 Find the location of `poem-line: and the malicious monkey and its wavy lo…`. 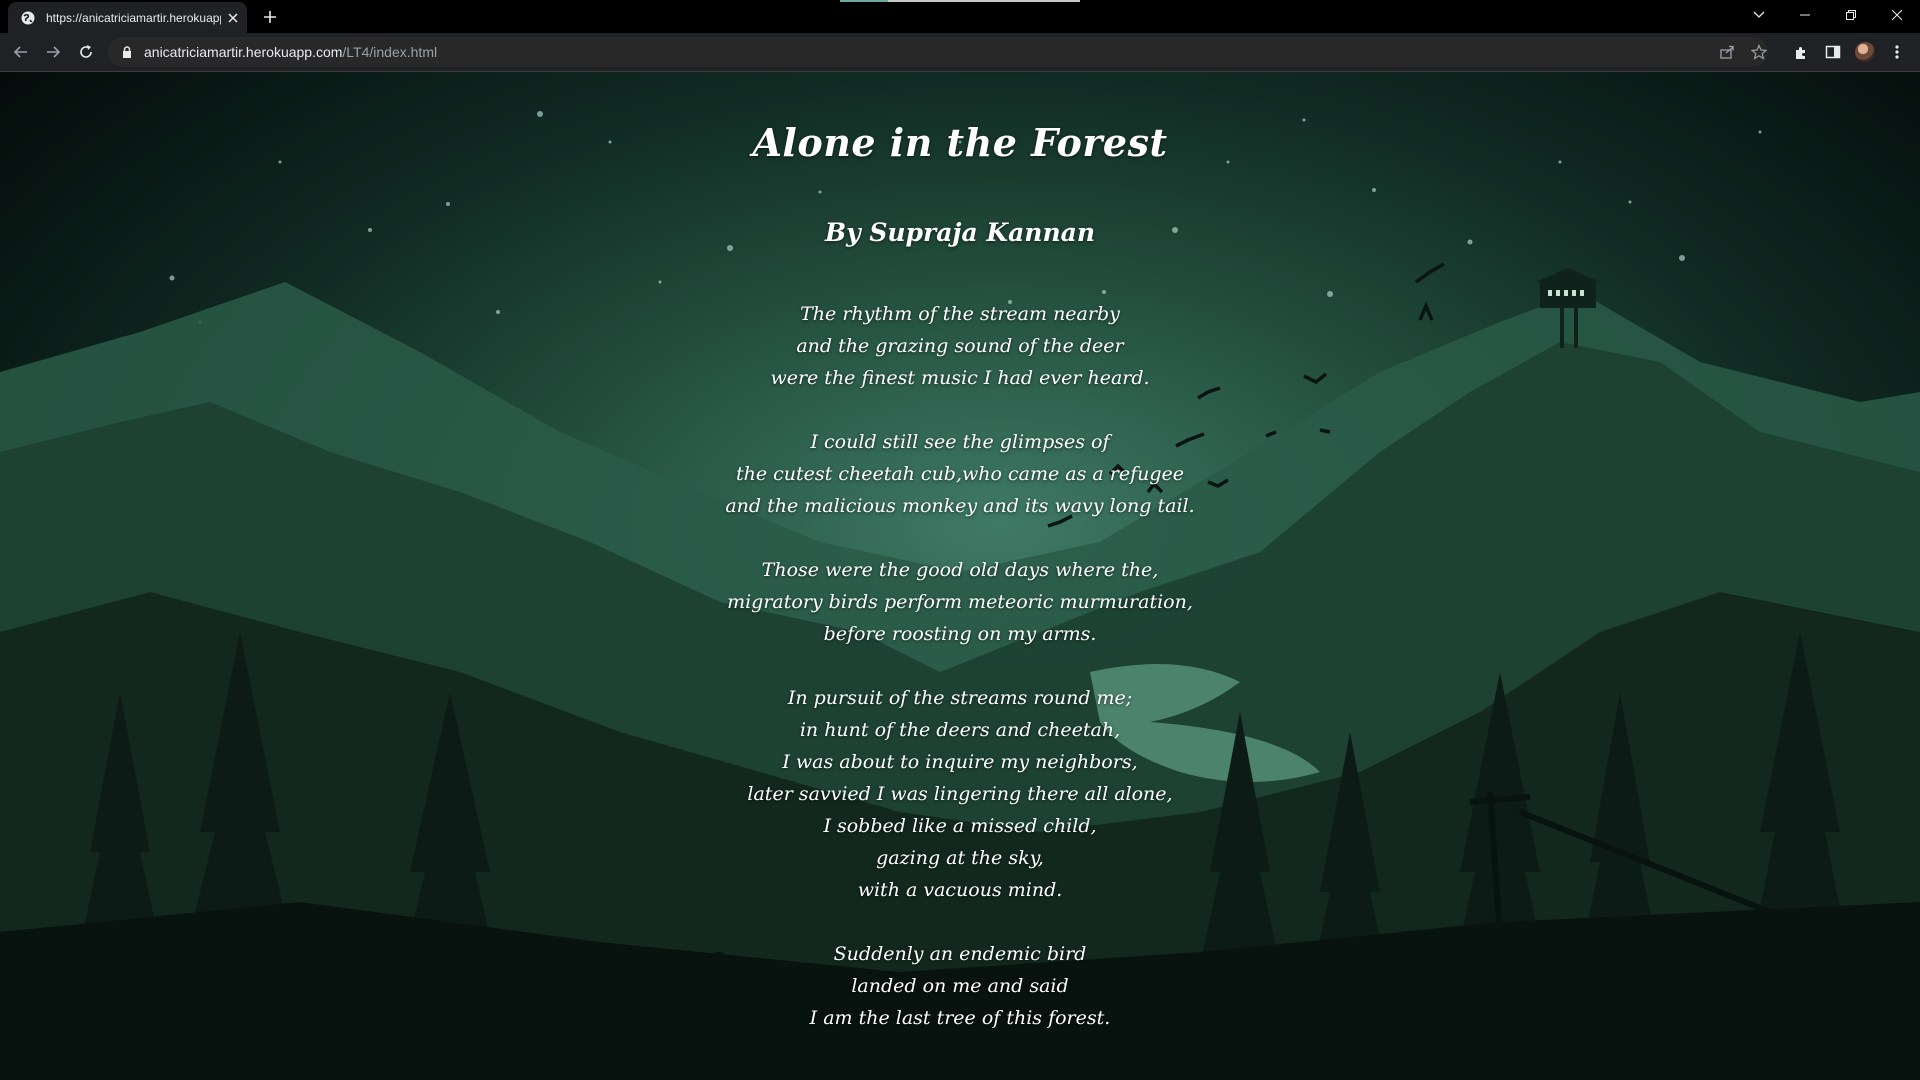

poem-line: and the malicious monkey and its wavy lo… is located at coordinates (960, 506).